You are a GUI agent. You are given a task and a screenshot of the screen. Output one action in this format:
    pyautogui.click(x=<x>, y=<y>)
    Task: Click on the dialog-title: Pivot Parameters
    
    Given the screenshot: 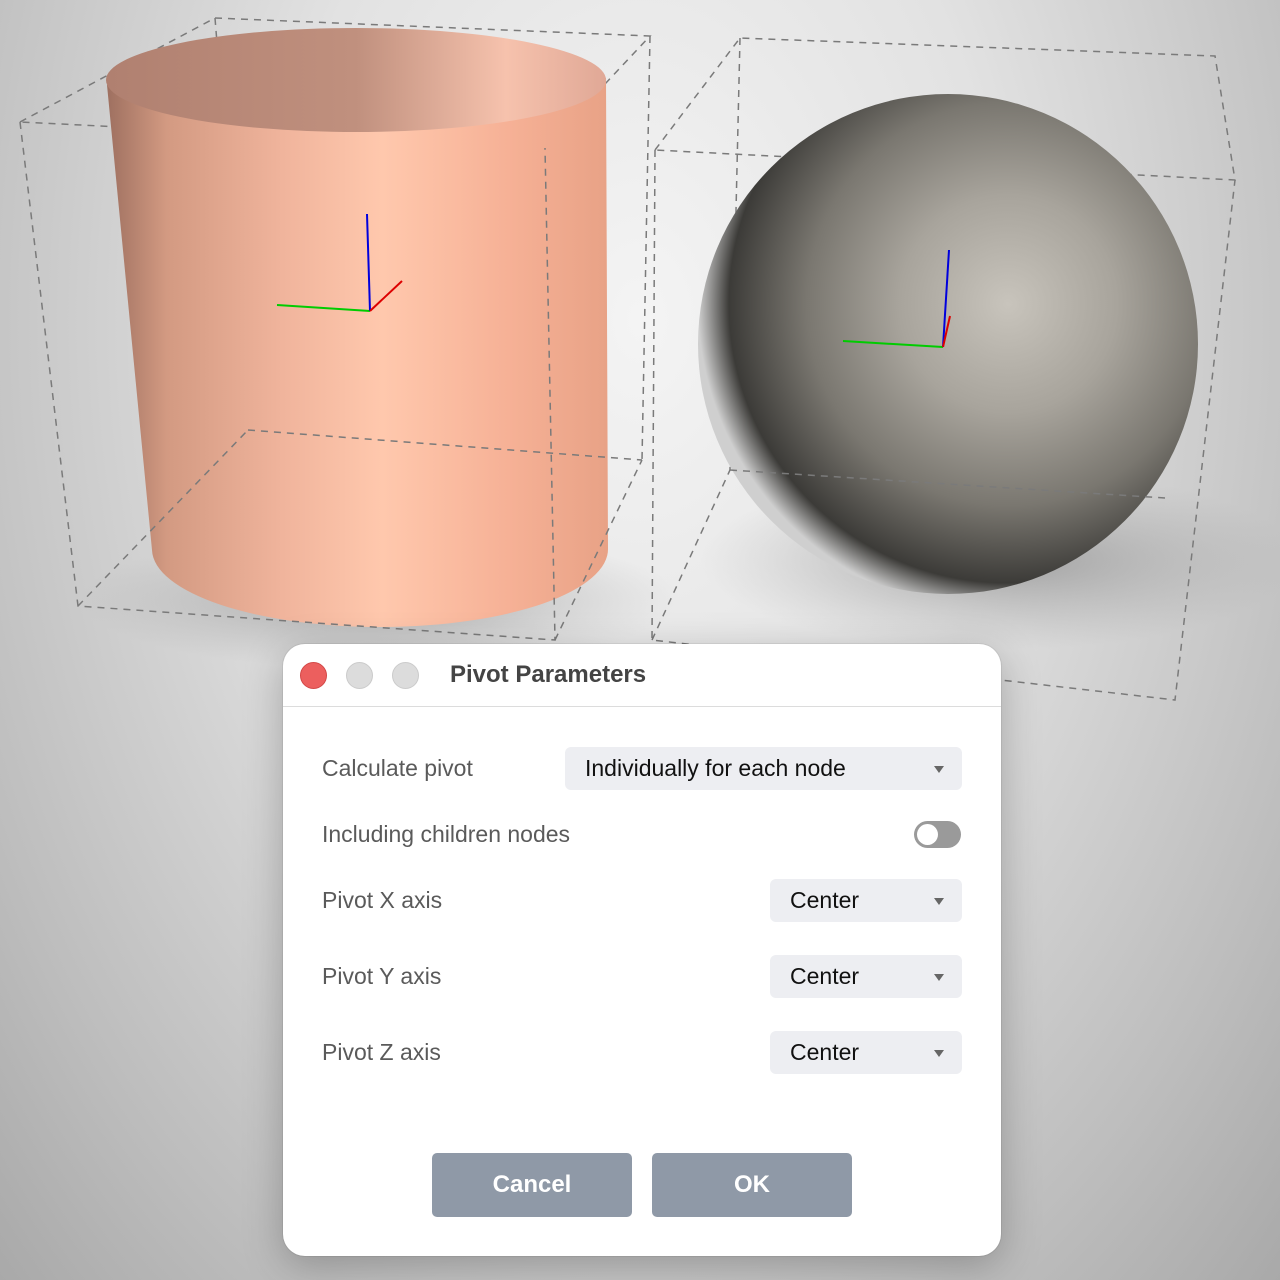 What is the action you would take?
    pyautogui.click(x=548, y=674)
    